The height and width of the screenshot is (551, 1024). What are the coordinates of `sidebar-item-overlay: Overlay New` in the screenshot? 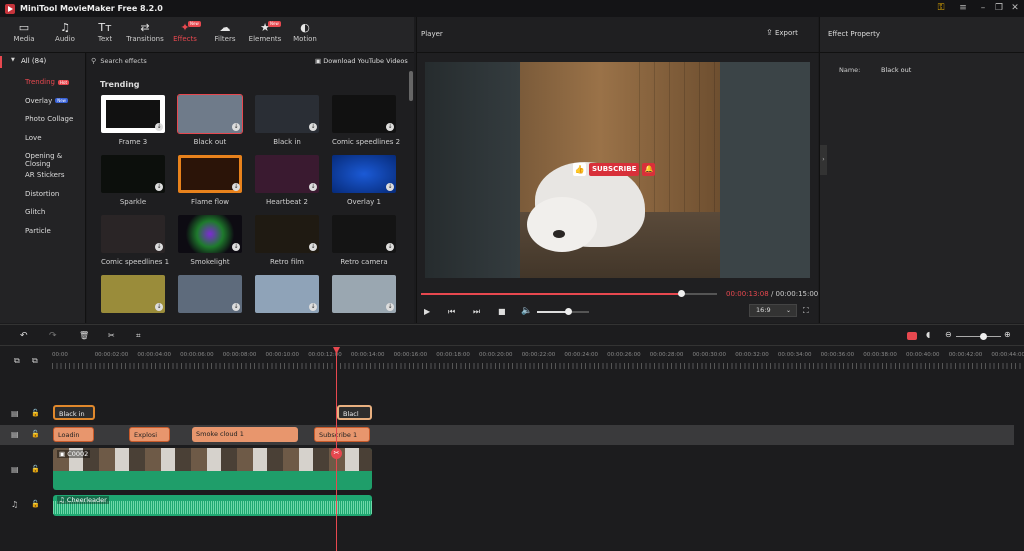 It's located at (46, 101).